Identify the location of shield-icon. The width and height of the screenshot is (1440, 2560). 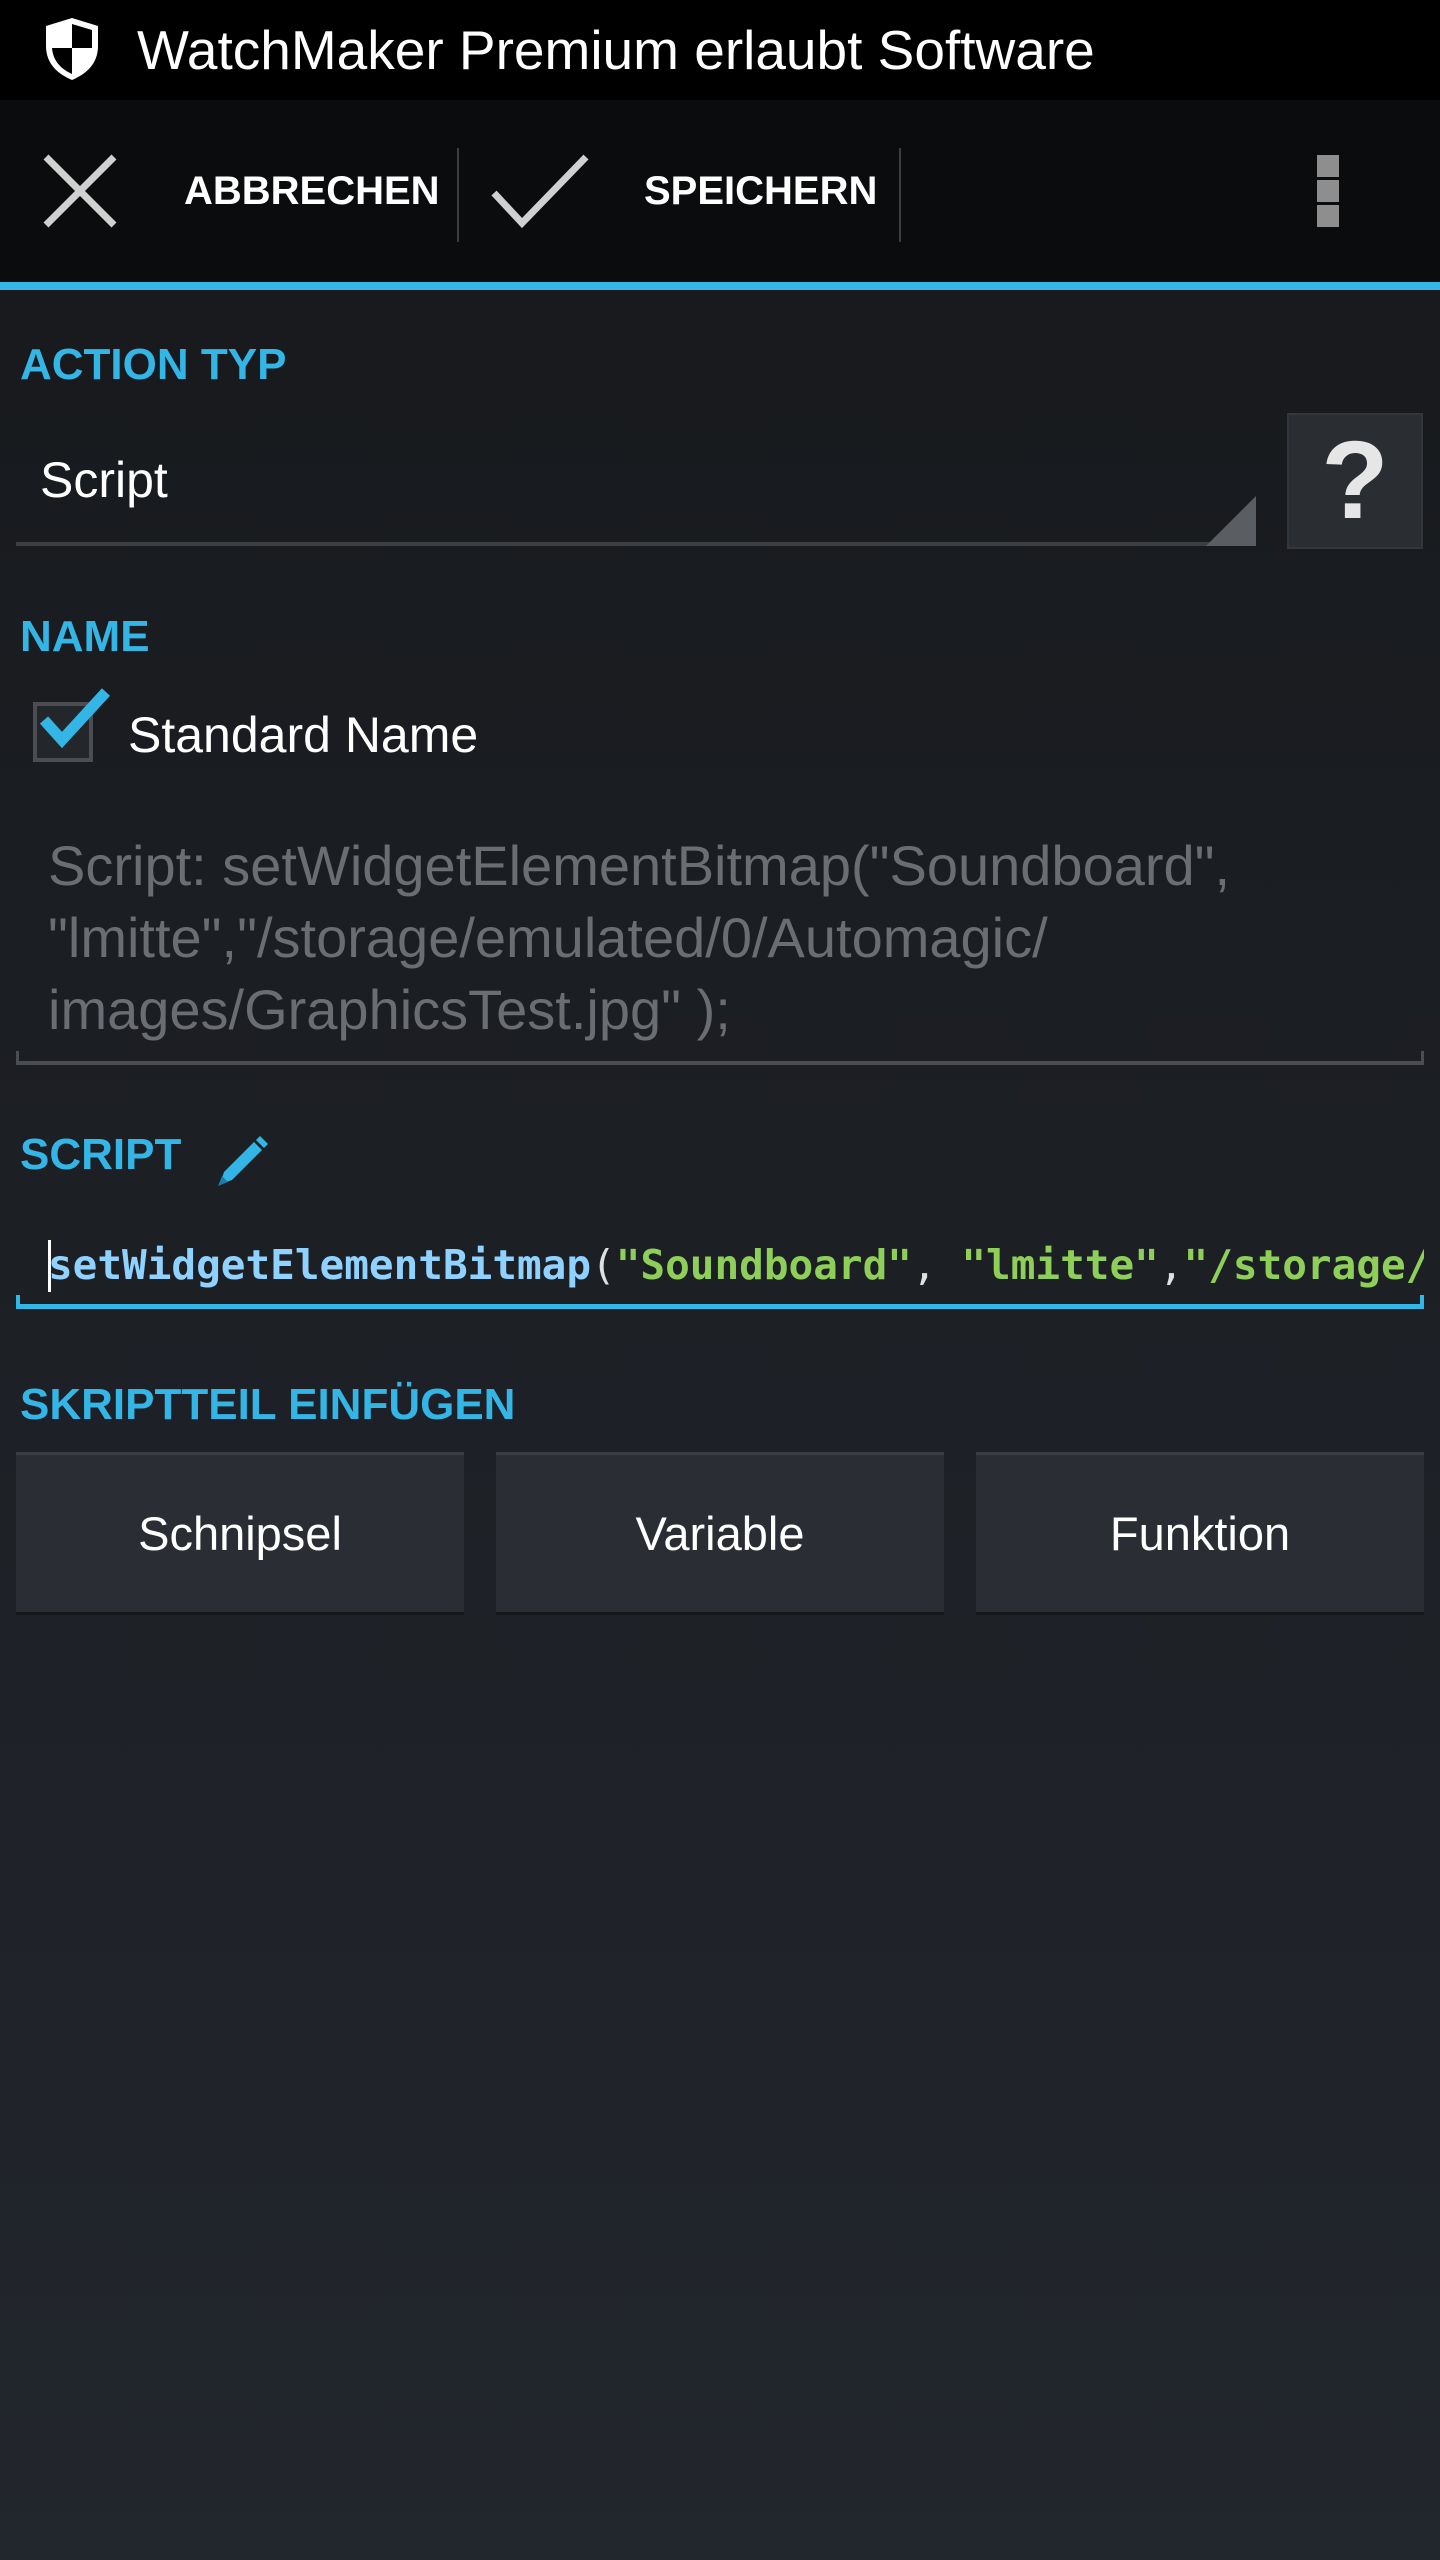
(72, 49).